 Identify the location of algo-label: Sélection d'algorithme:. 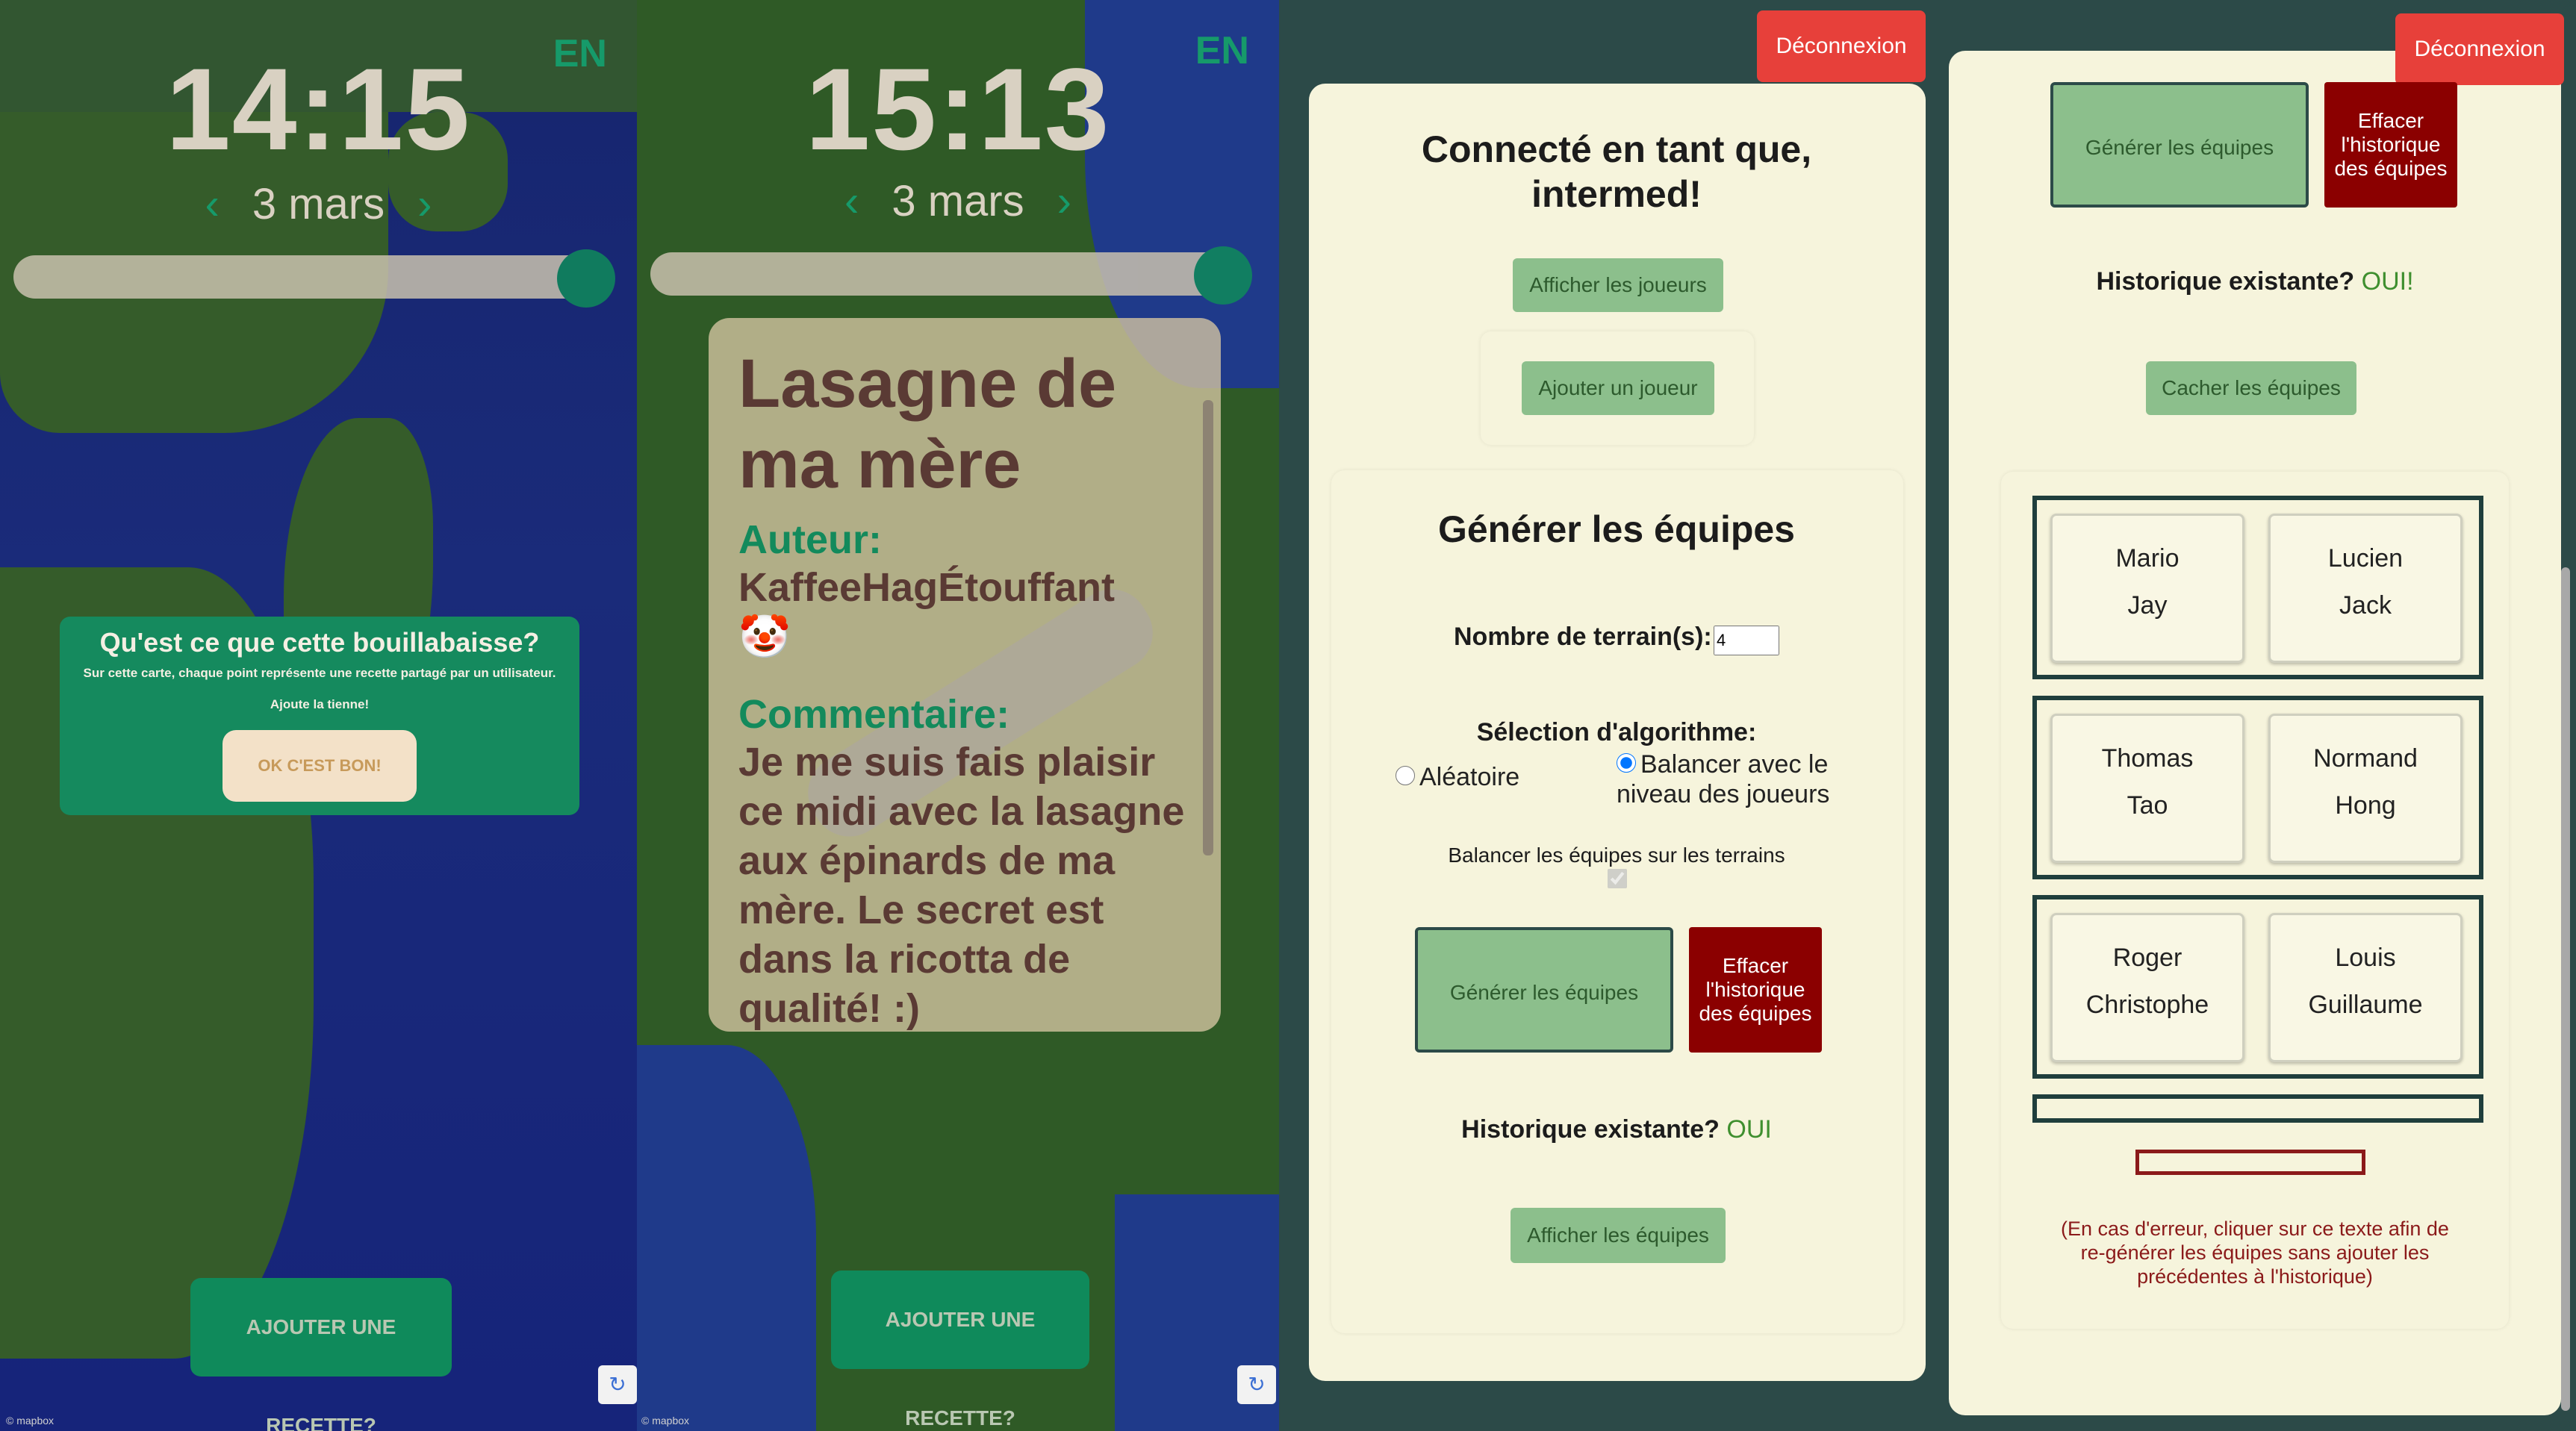
(1616, 732).